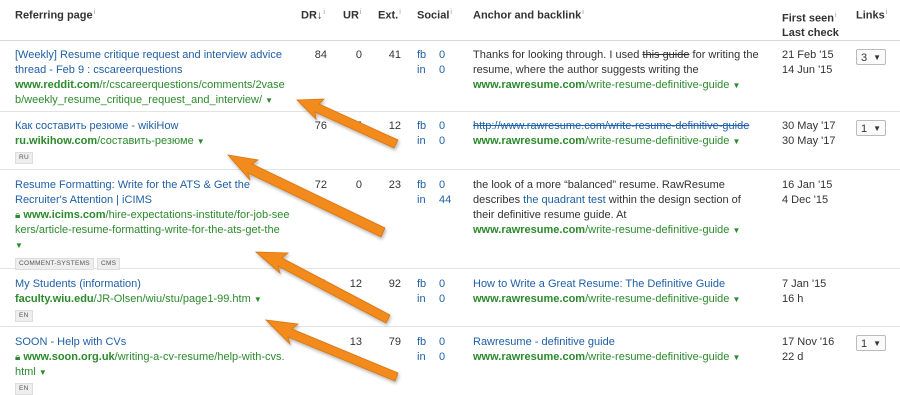  Describe the element at coordinates (810, 24) in the screenshot. I see `header-first-seen: First seeni Last check` at that location.